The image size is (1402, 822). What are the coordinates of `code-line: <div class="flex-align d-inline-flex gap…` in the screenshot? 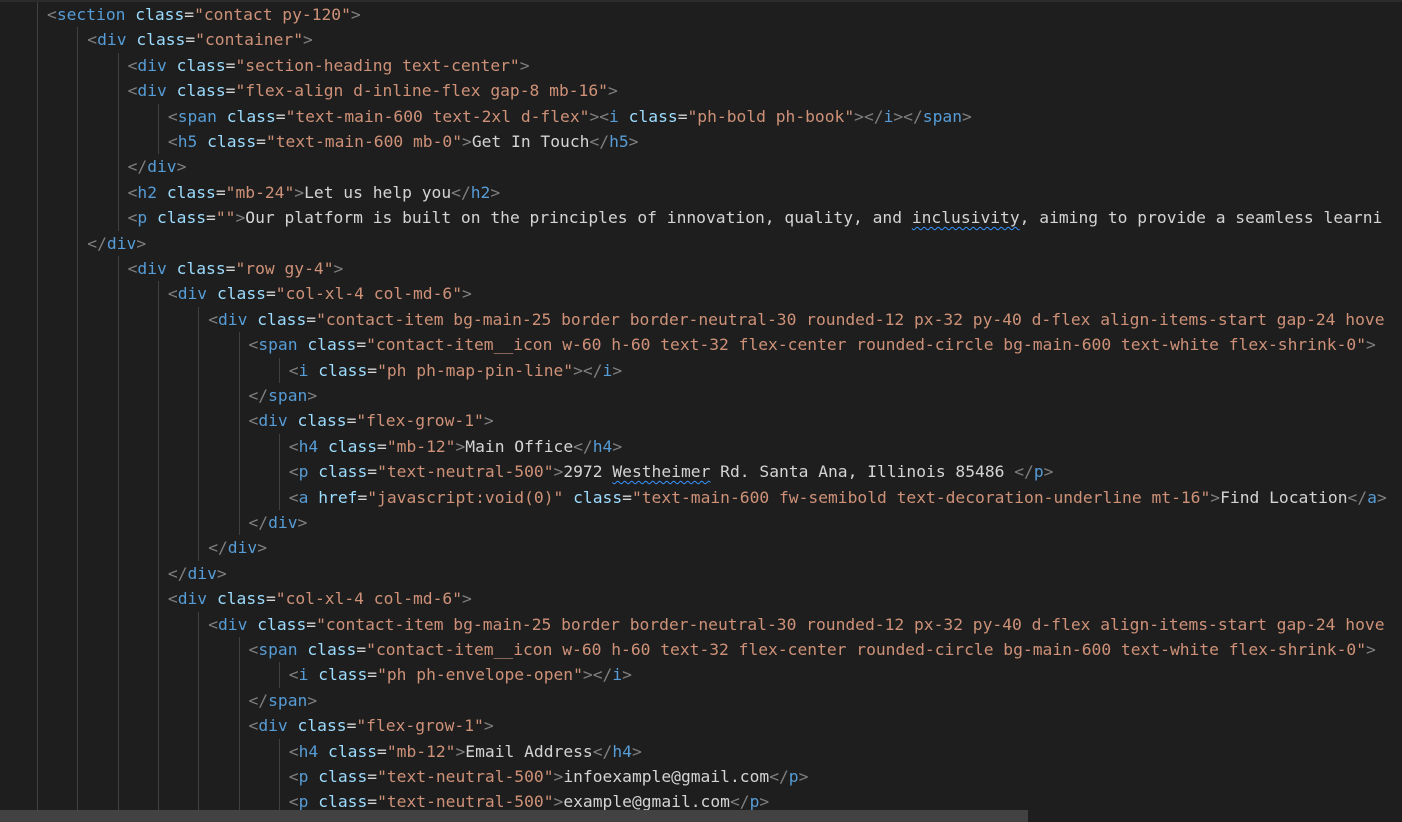 It's located at (373, 90).